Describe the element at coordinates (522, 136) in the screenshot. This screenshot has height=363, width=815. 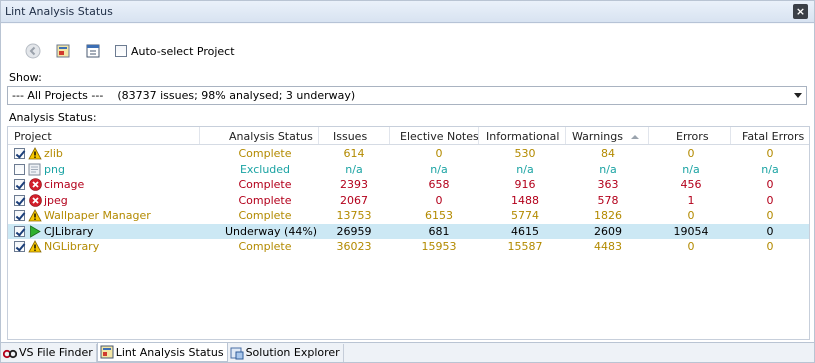
I see `column-header-informational: Informational` at that location.